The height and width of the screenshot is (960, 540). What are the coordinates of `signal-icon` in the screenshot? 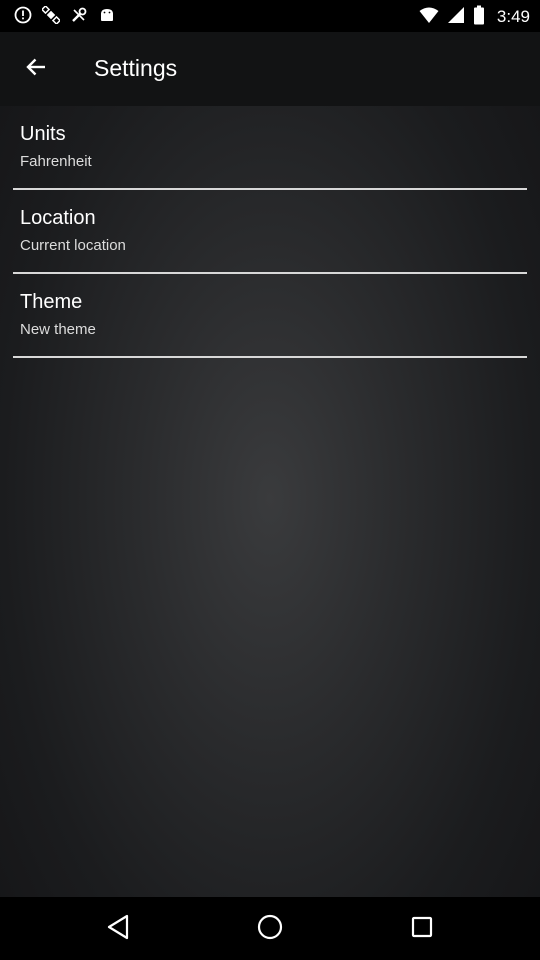 It's located at (456, 17).